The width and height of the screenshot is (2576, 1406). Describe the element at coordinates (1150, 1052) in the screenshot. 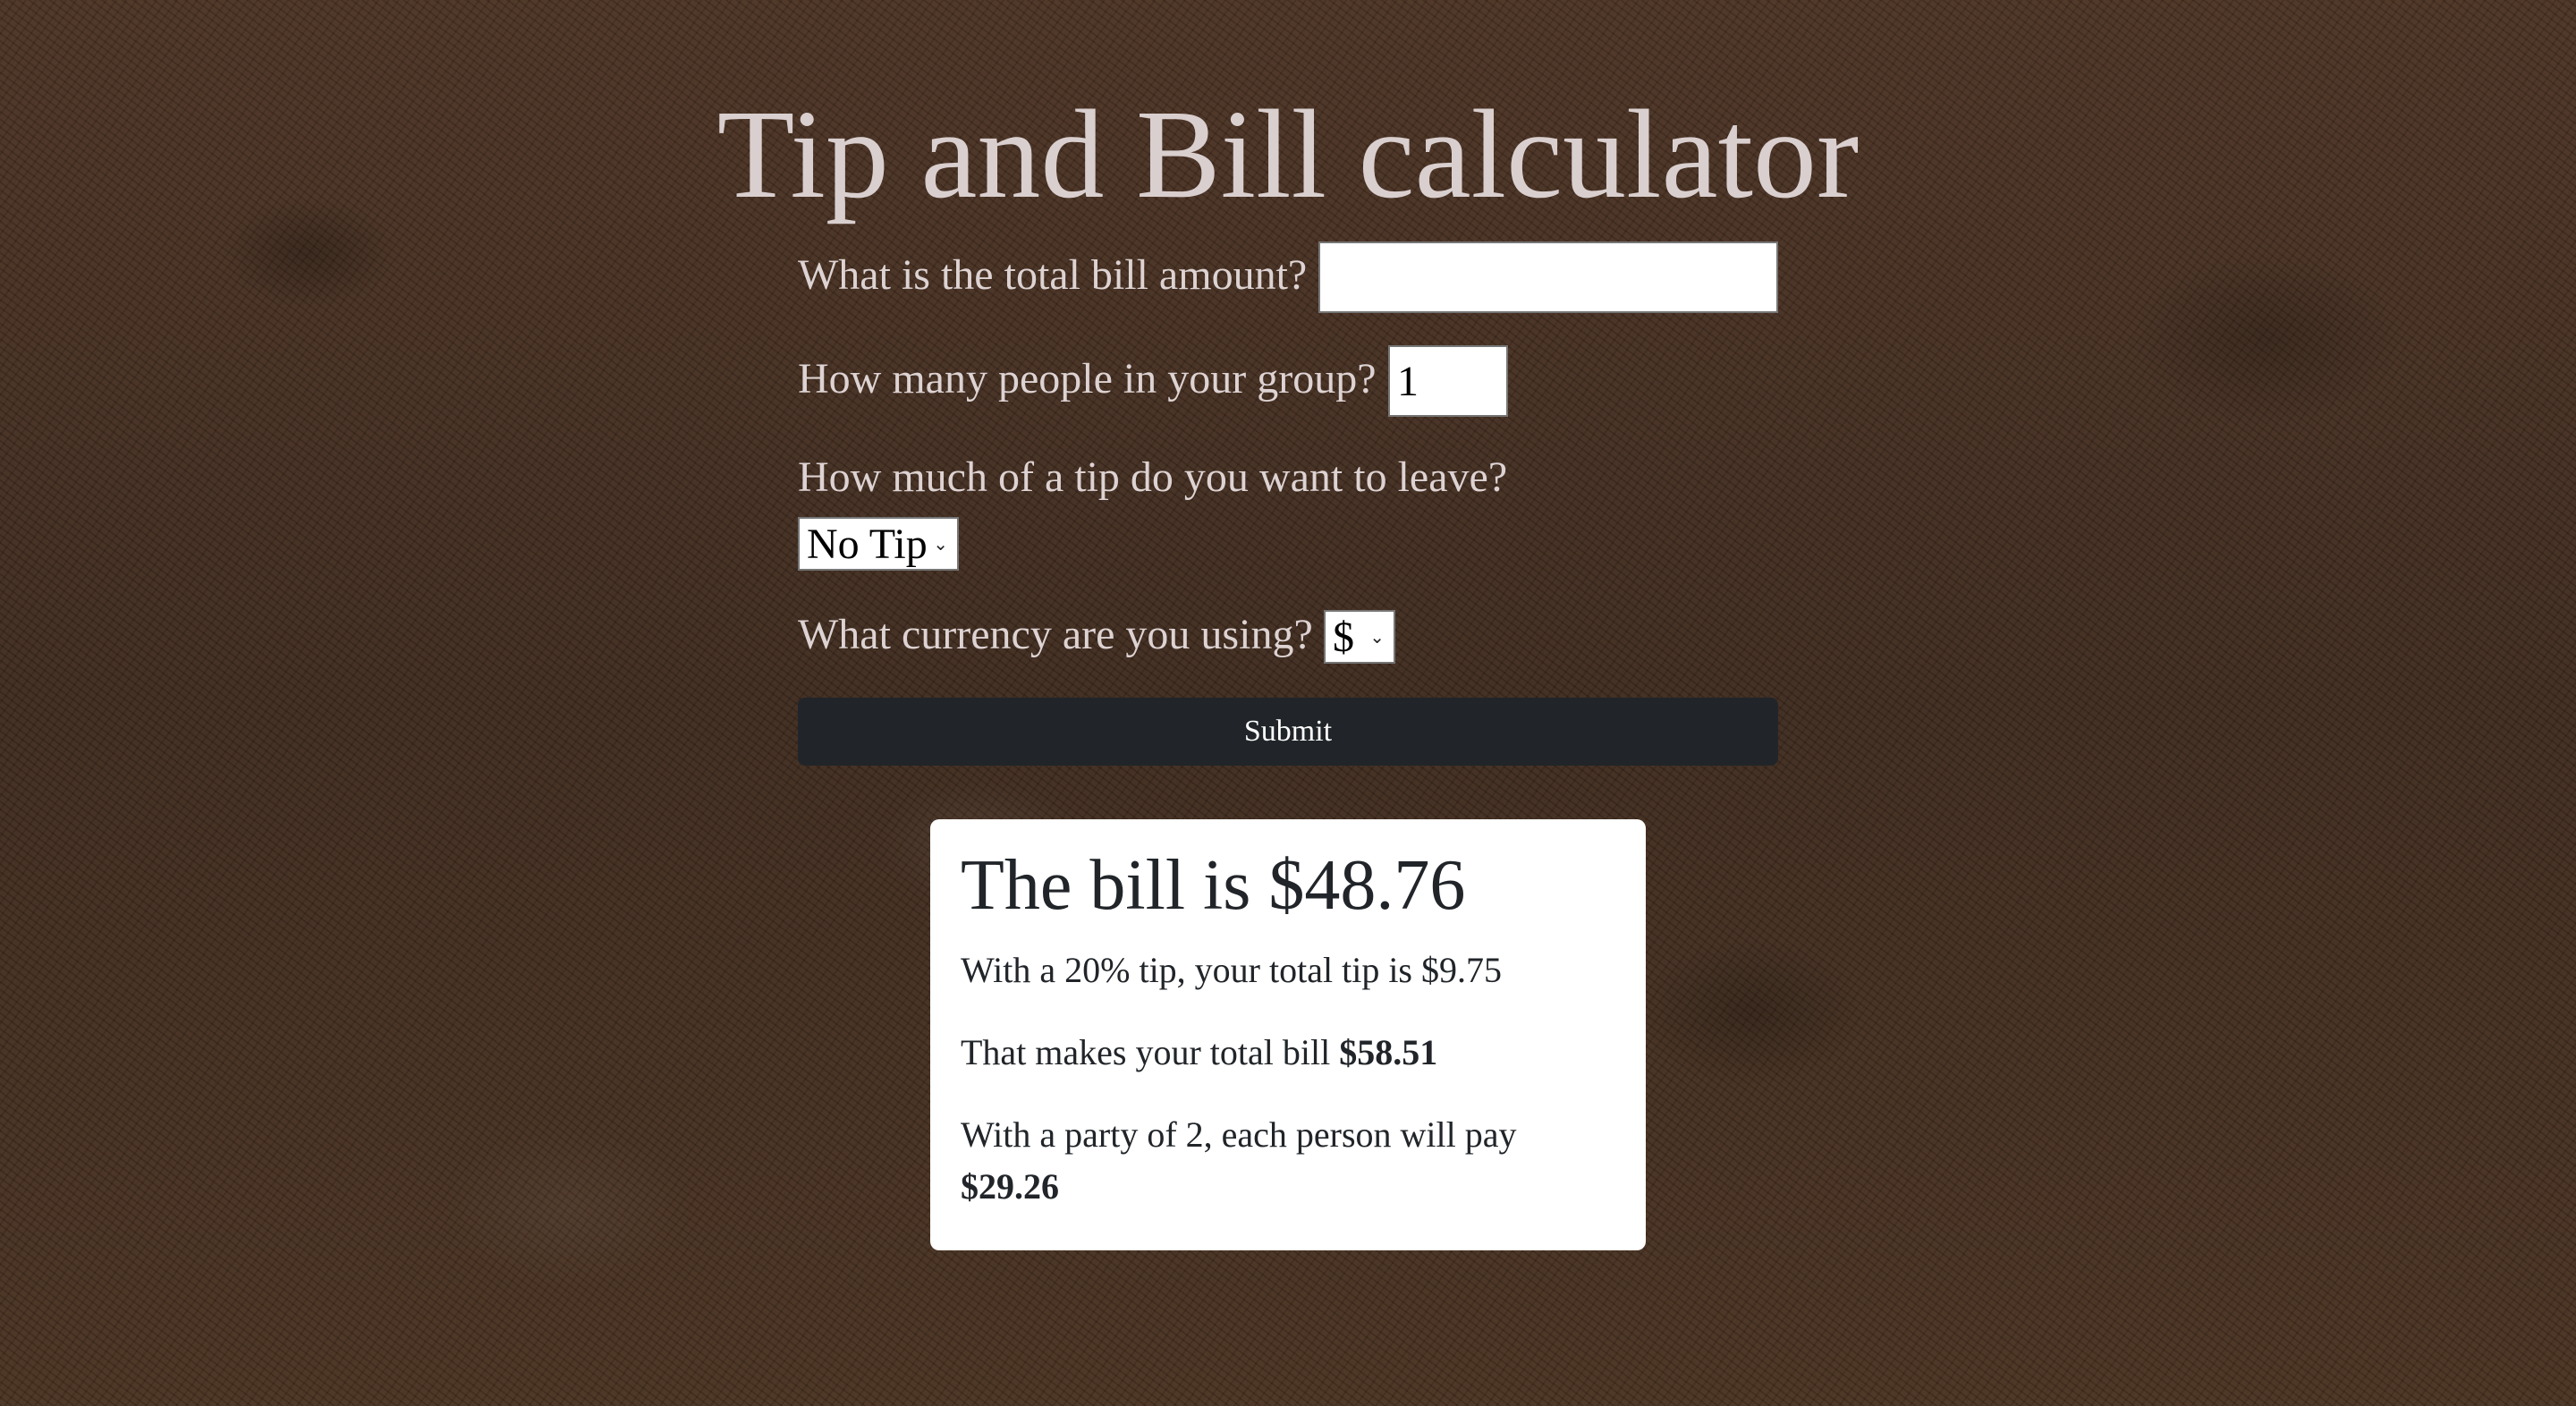

I see `total-summary-label: That makes your total bill` at that location.